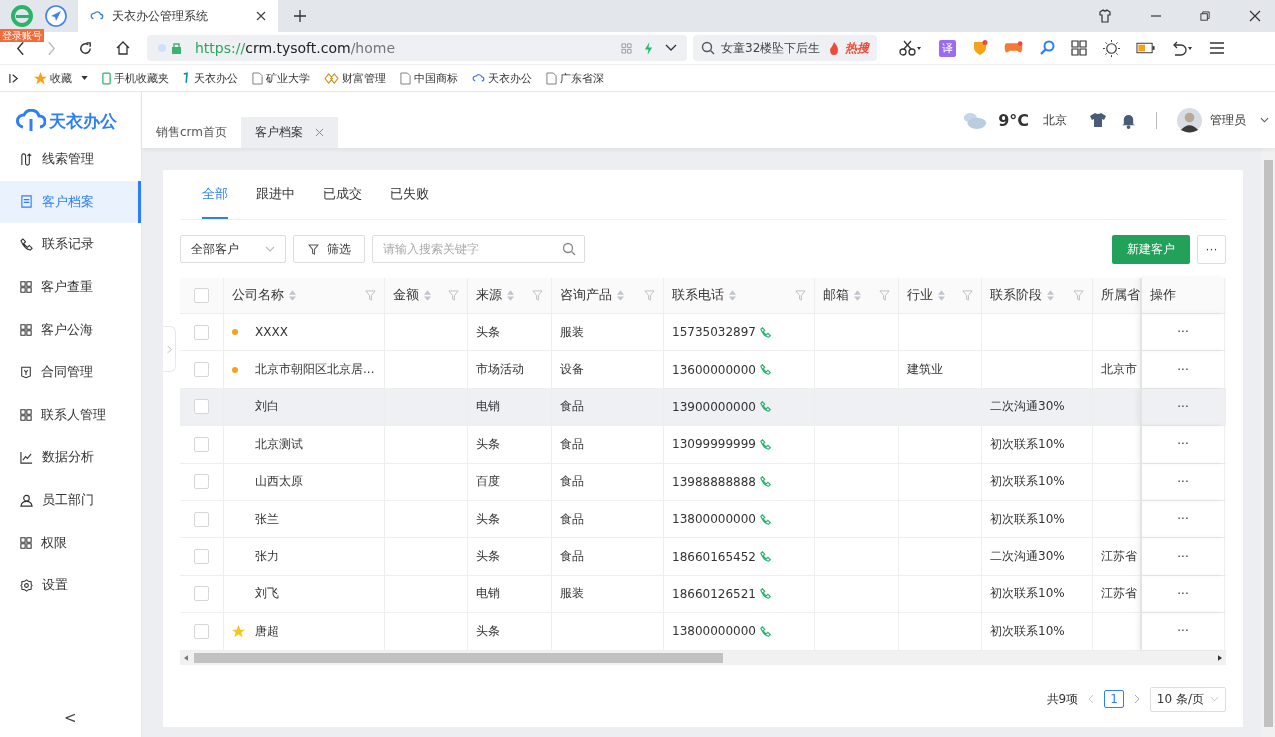 The height and width of the screenshot is (737, 1275). I want to click on sidebar-item: 客户查重, so click(70, 287).